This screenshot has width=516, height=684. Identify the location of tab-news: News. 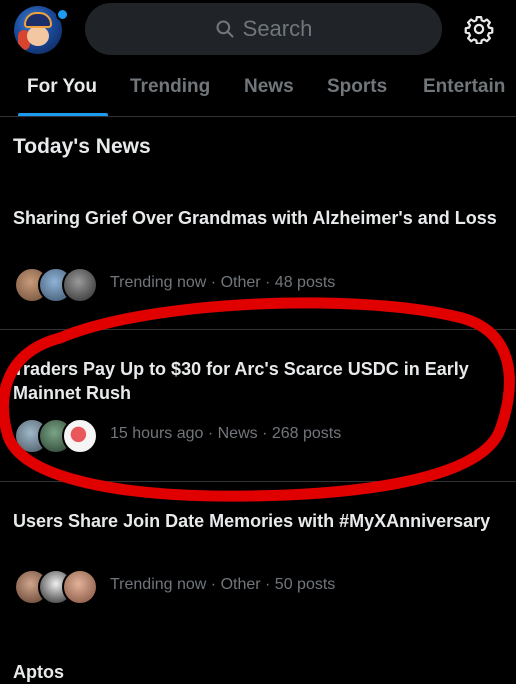
(269, 87).